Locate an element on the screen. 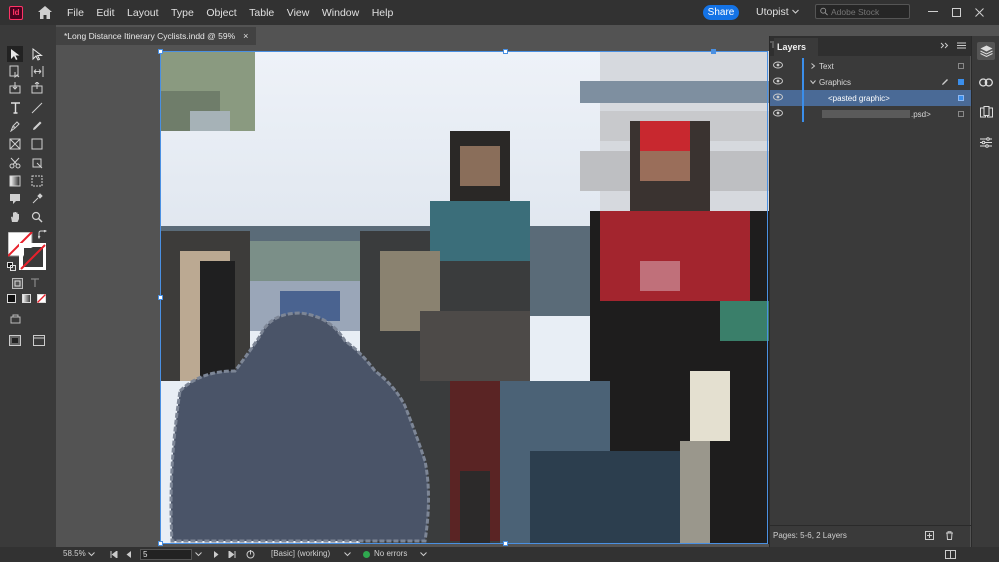  menu-window: Window is located at coordinates (340, 13).